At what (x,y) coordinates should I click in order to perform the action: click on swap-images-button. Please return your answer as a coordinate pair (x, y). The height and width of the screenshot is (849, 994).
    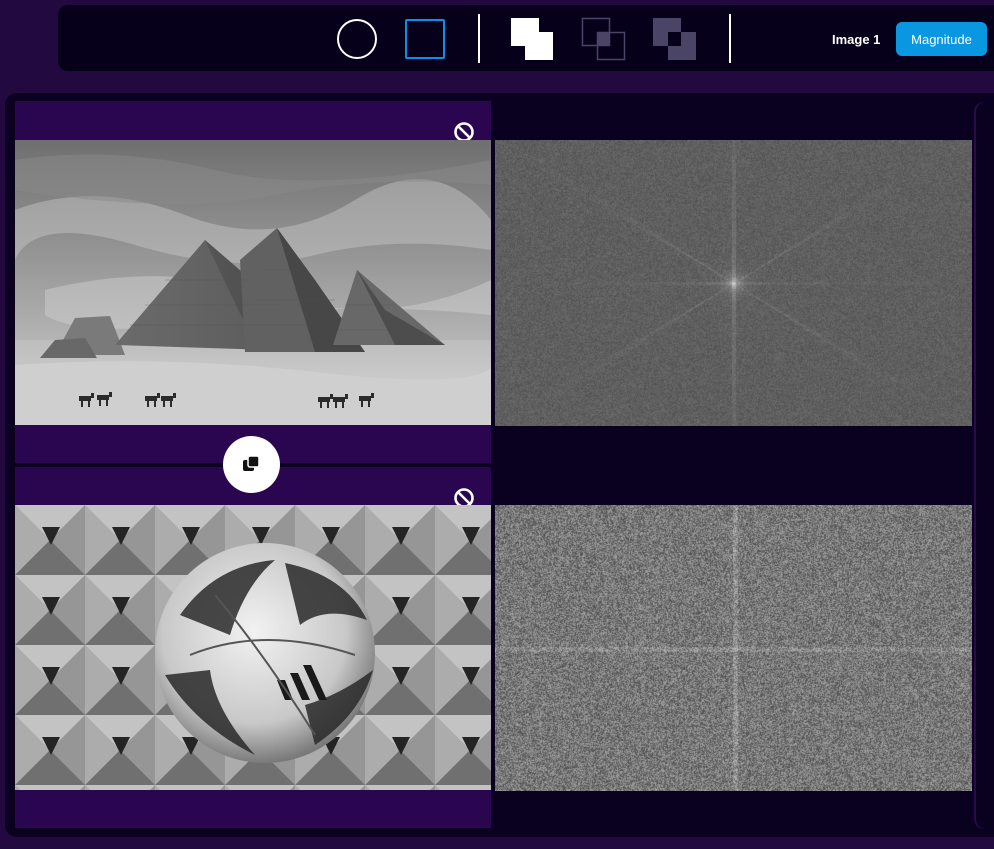
    Looking at the image, I should click on (251, 464).